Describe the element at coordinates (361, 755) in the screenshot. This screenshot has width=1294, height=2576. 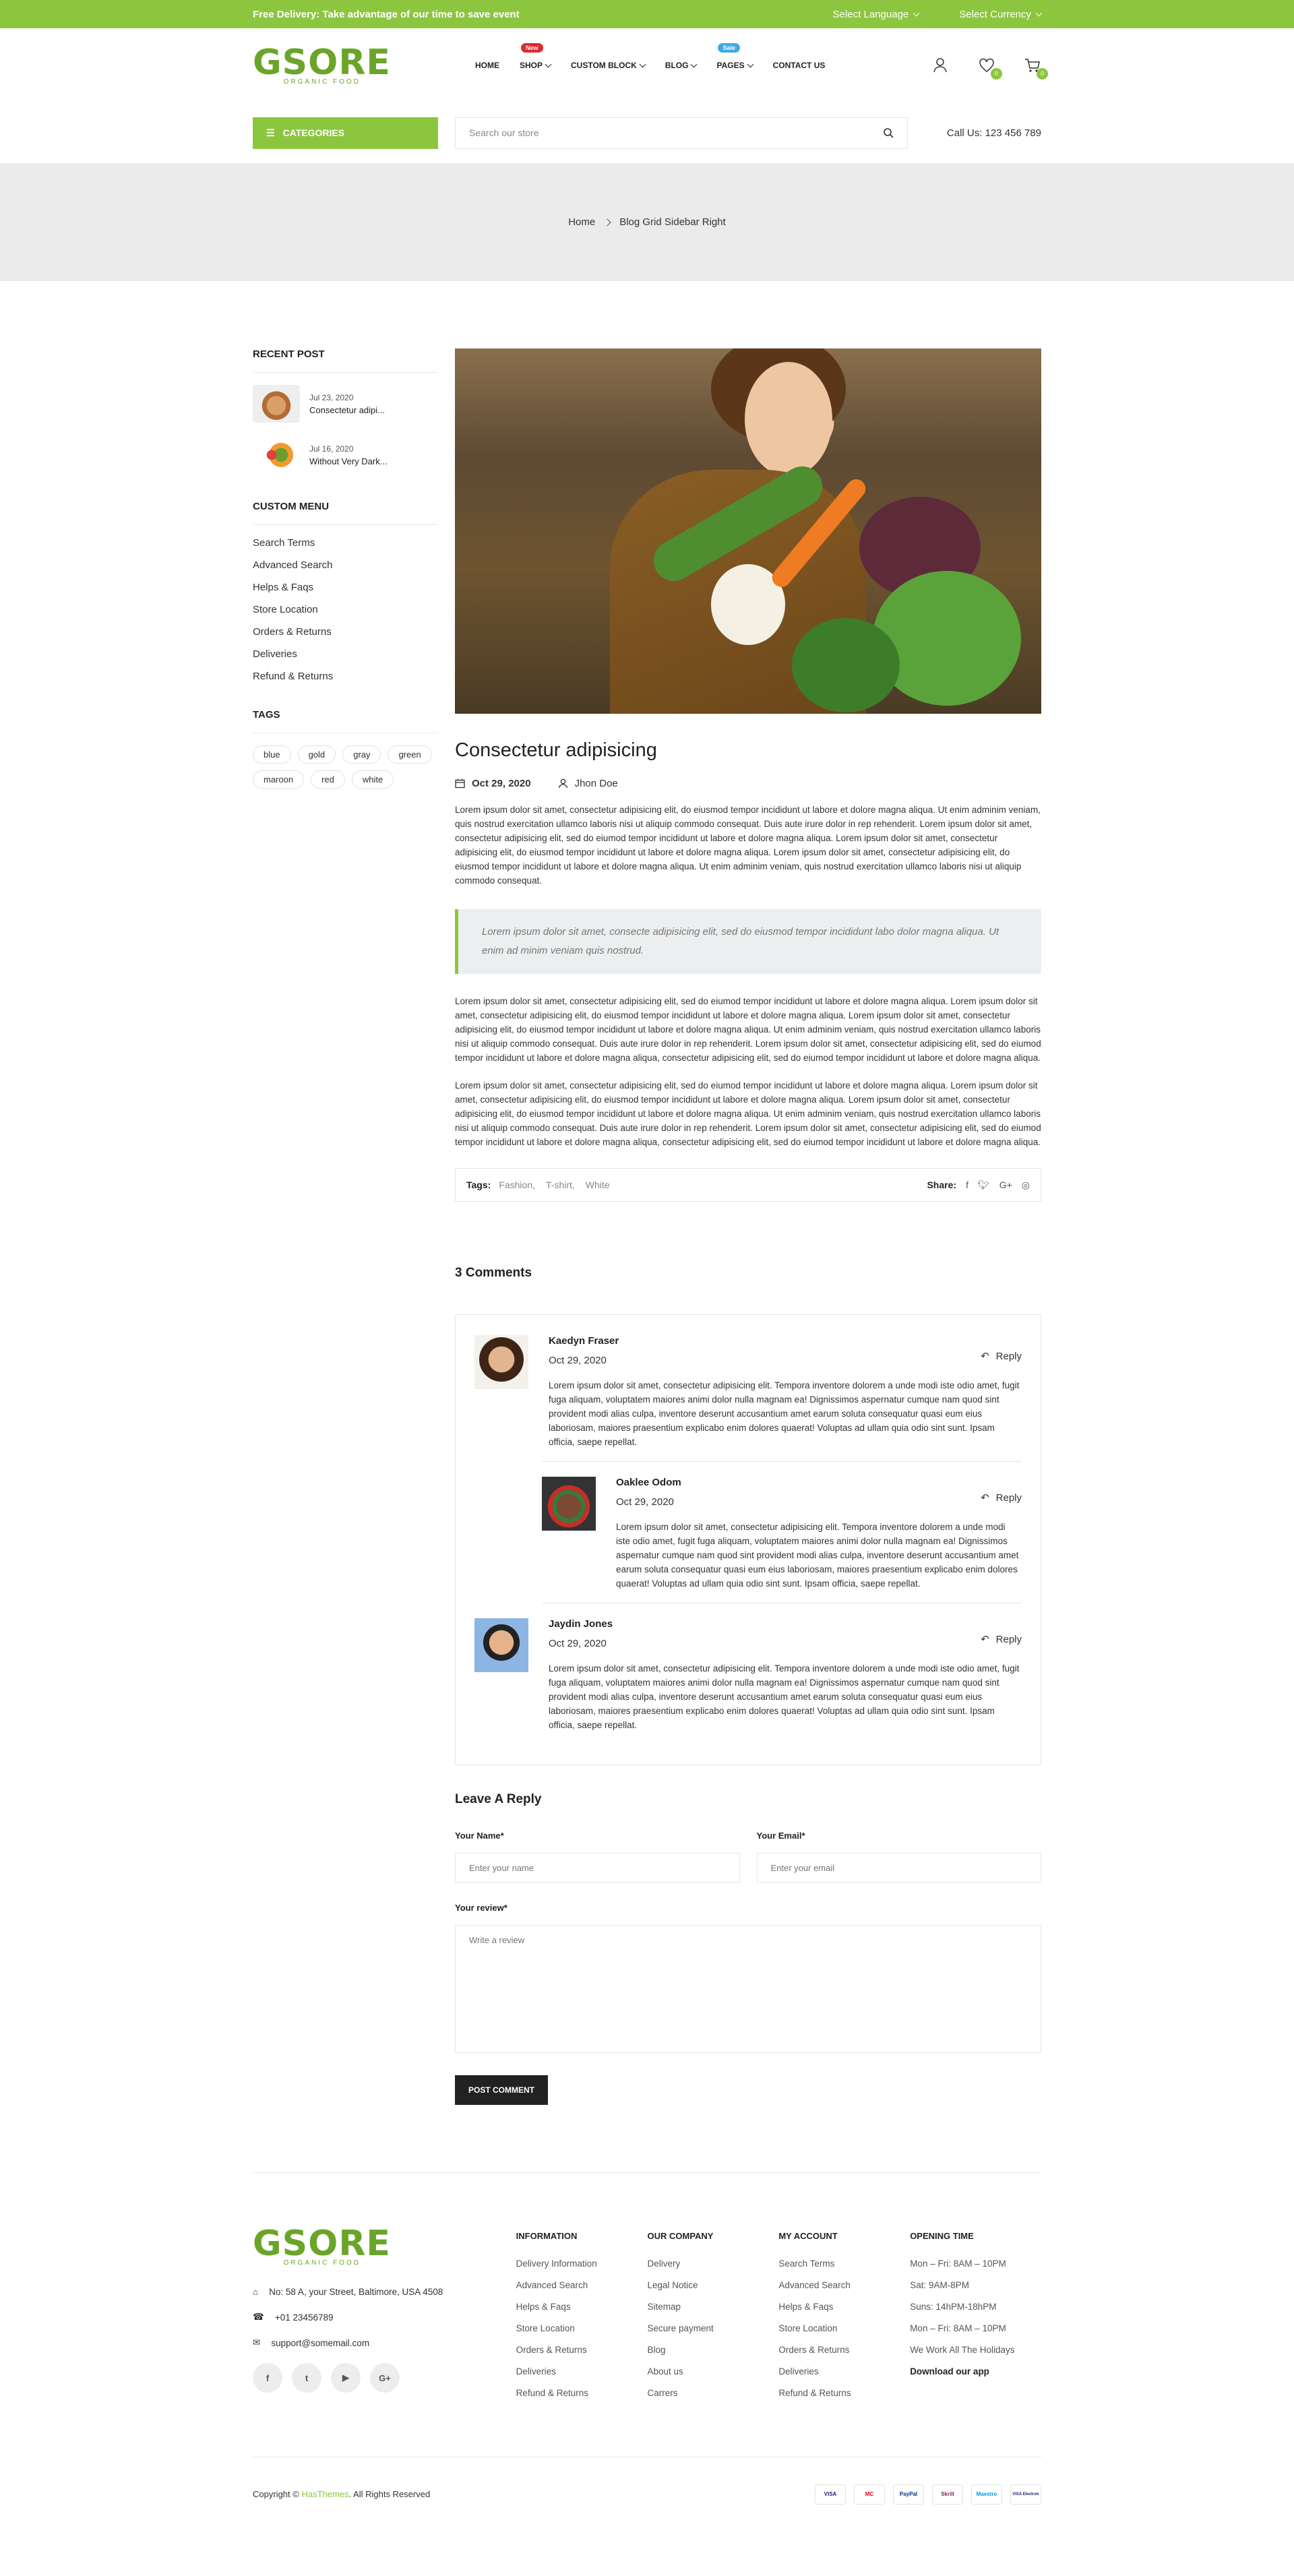
I see `tag: gray` at that location.